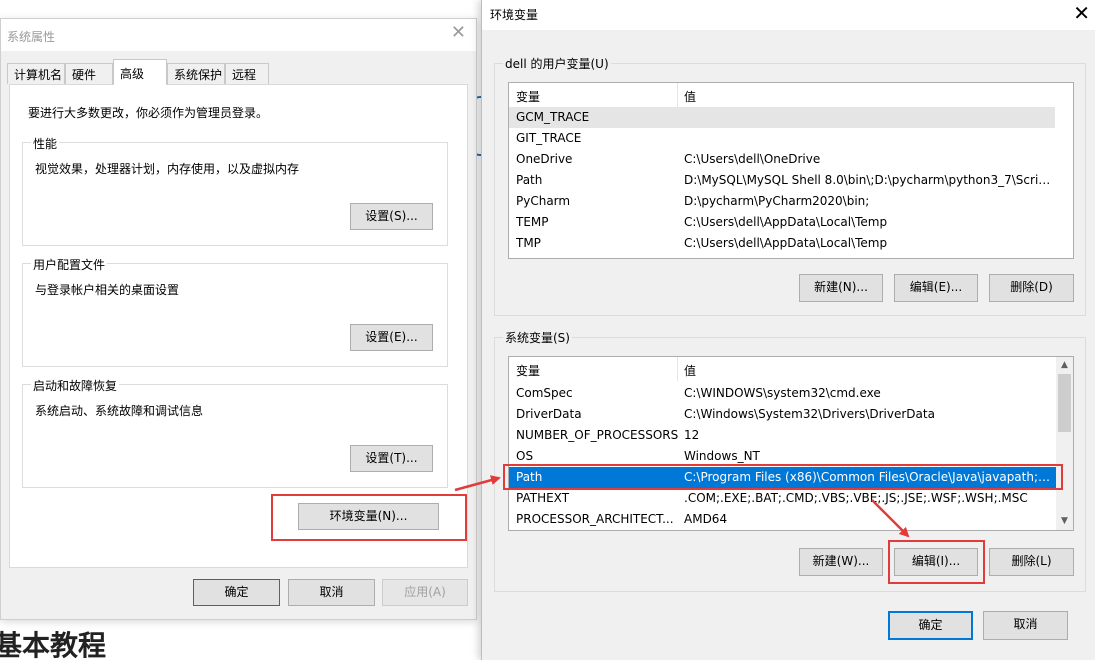  Describe the element at coordinates (553, 117) in the screenshot. I see `variable-name: GCM_TRACE` at that location.